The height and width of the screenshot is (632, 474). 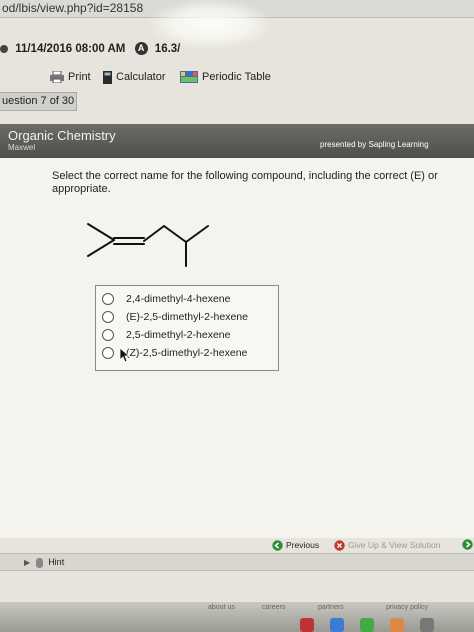 What do you see at coordinates (394, 545) in the screenshot?
I see `give-up-label: Give Up & View Solution` at bounding box center [394, 545].